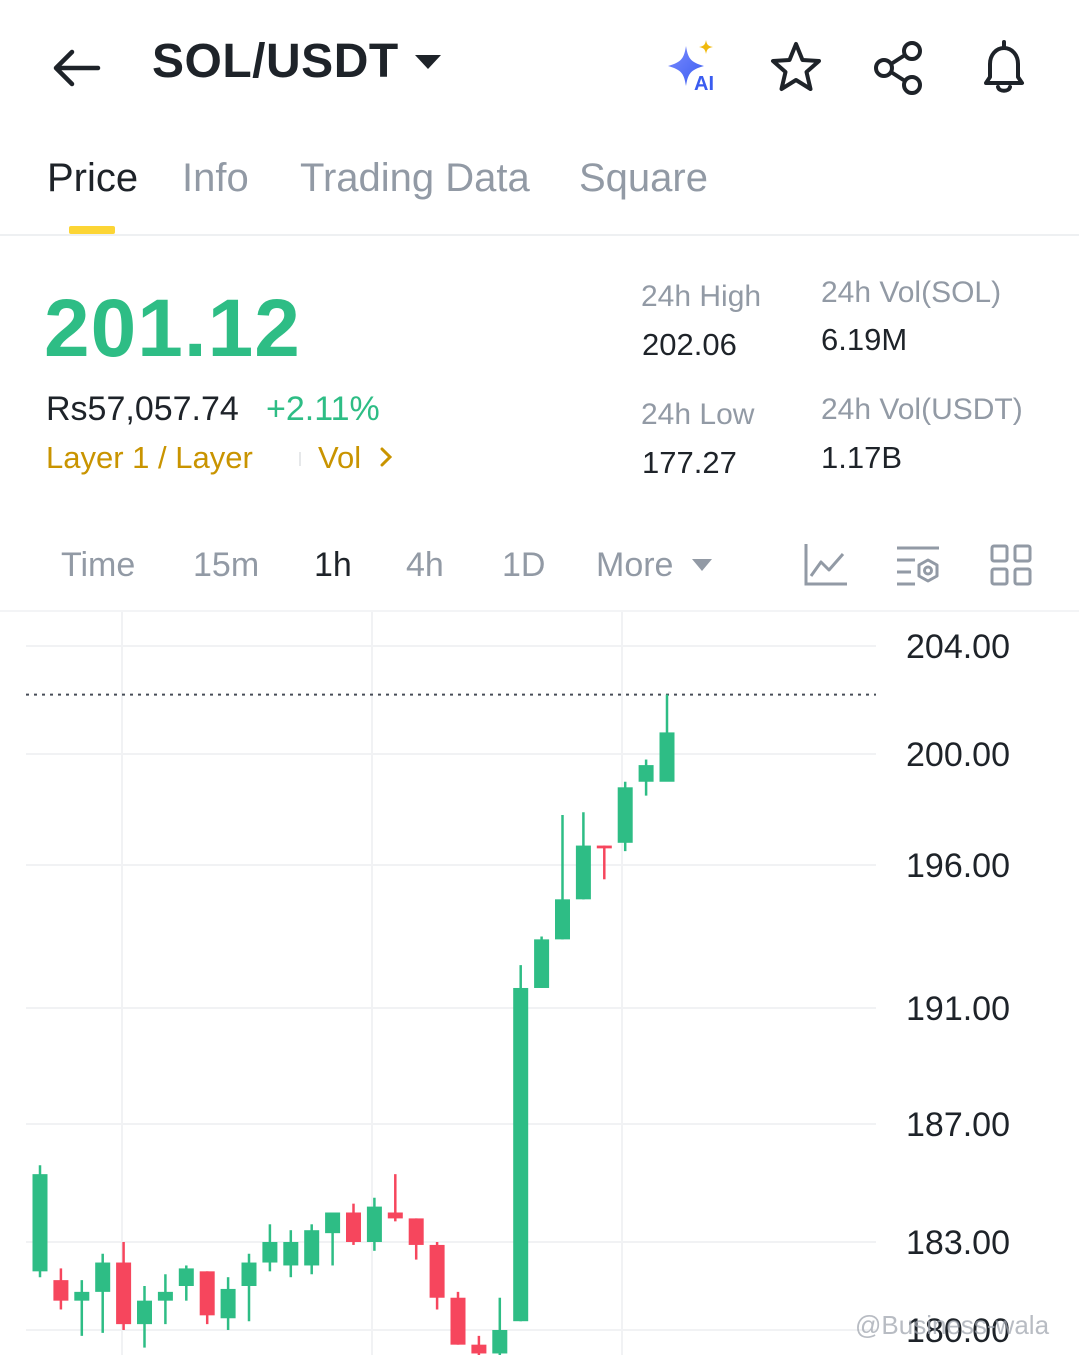 Image resolution: width=1079 pixels, height=1355 pixels. I want to click on interval-more: More, so click(634, 565).